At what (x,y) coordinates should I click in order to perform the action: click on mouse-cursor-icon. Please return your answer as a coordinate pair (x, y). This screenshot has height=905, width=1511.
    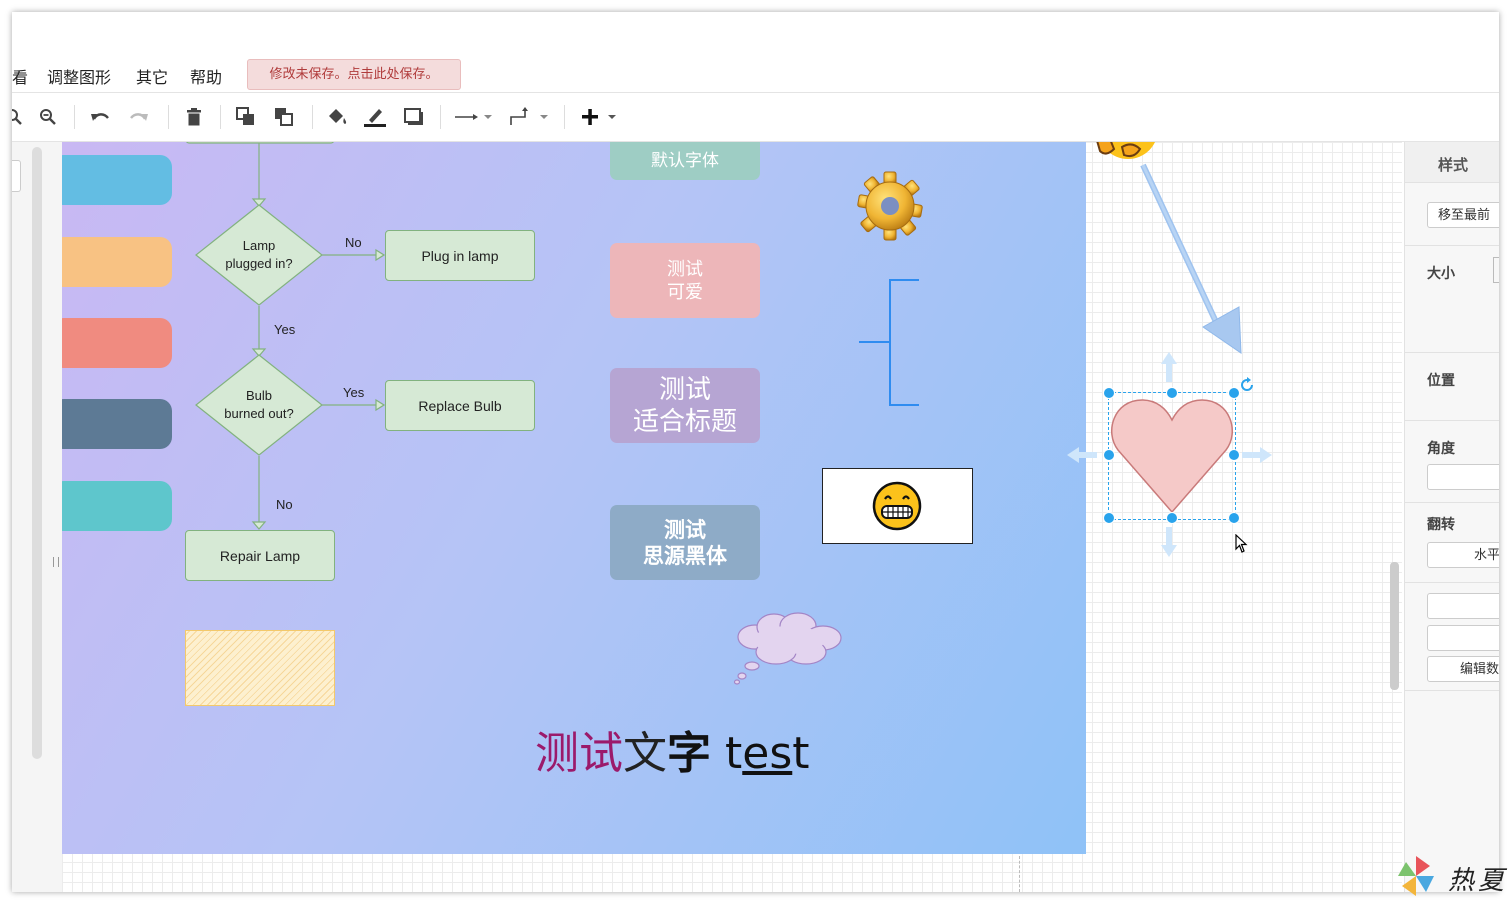
    Looking at the image, I should click on (1241, 543).